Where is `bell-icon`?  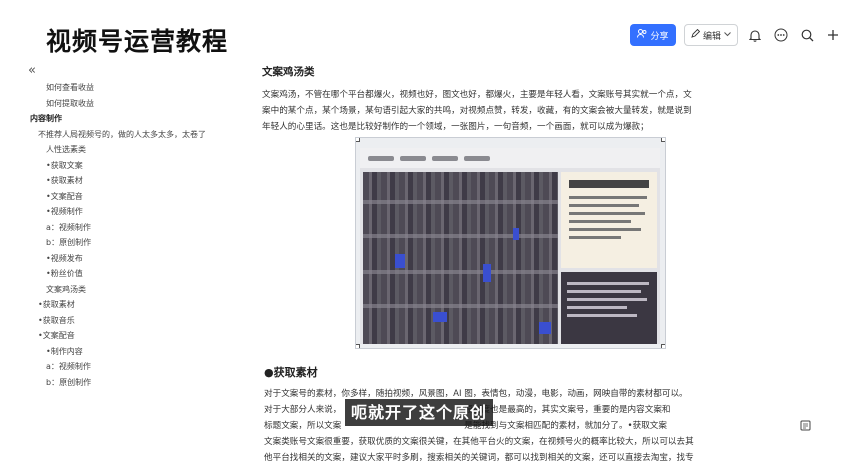
bell-icon is located at coordinates (755, 35).